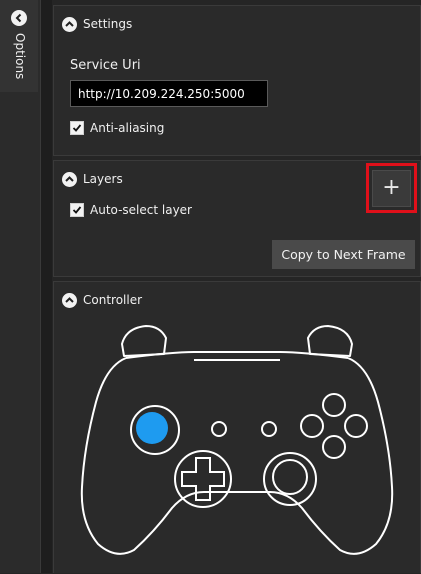 This screenshot has height=574, width=421. I want to click on options-sidebar: Options, so click(20, 286).